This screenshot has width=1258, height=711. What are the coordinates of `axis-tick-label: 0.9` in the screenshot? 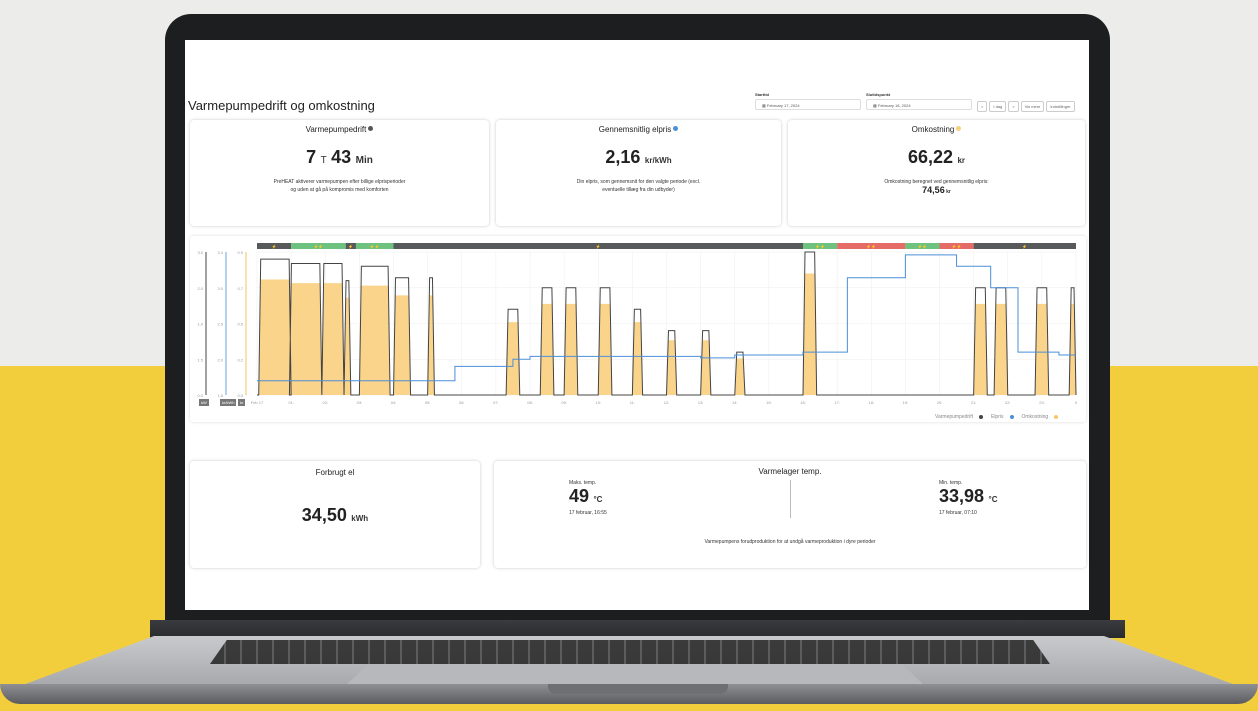 It's located at (240, 252).